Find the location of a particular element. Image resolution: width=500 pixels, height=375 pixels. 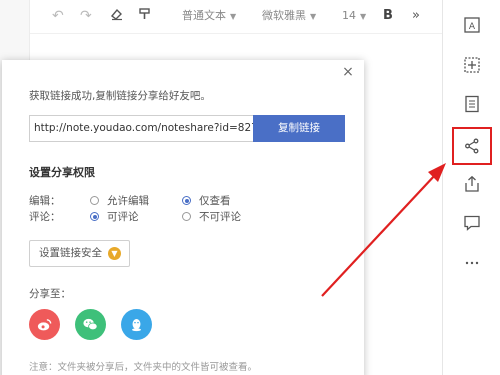

eraser-icon-graphic is located at coordinates (116, 14).